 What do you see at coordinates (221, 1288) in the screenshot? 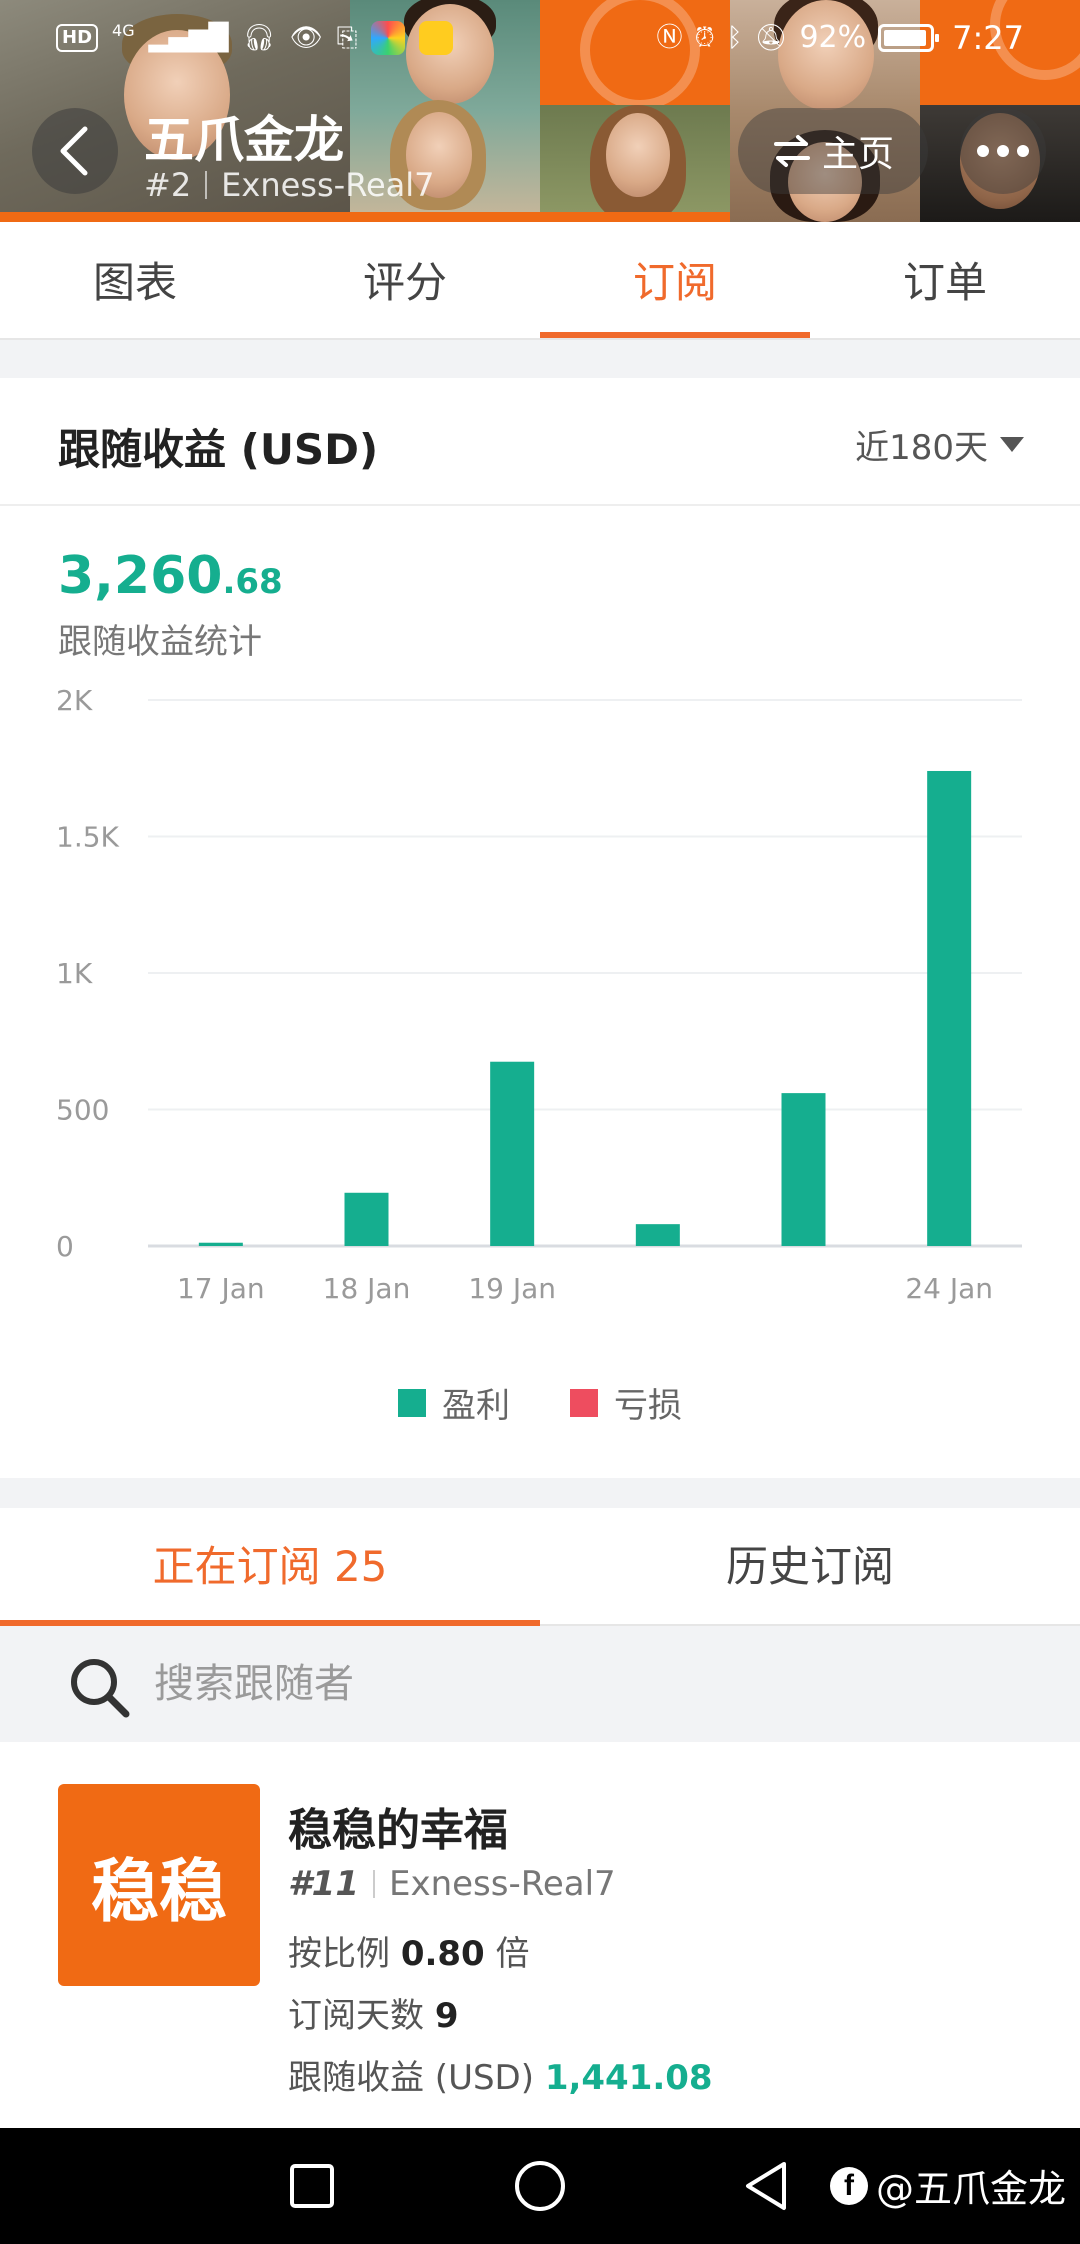
I see `x-tick-label: 17 Jan` at bounding box center [221, 1288].